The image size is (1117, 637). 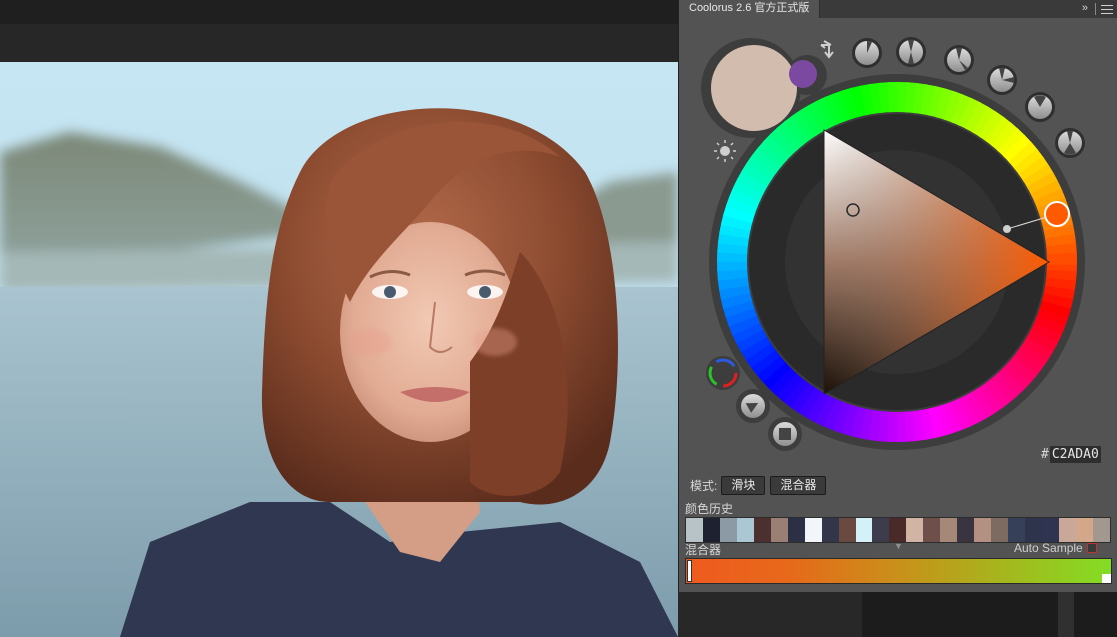 What do you see at coordinates (1040, 107) in the screenshot?
I see `scheme-analog-icon` at bounding box center [1040, 107].